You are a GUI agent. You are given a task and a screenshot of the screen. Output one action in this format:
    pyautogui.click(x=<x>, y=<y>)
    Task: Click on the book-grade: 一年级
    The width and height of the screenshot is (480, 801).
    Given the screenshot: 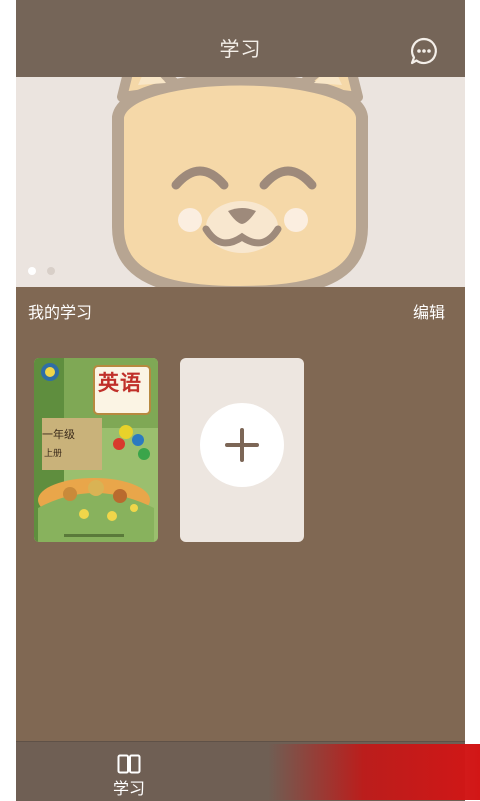 What is the action you would take?
    pyautogui.click(x=58, y=434)
    